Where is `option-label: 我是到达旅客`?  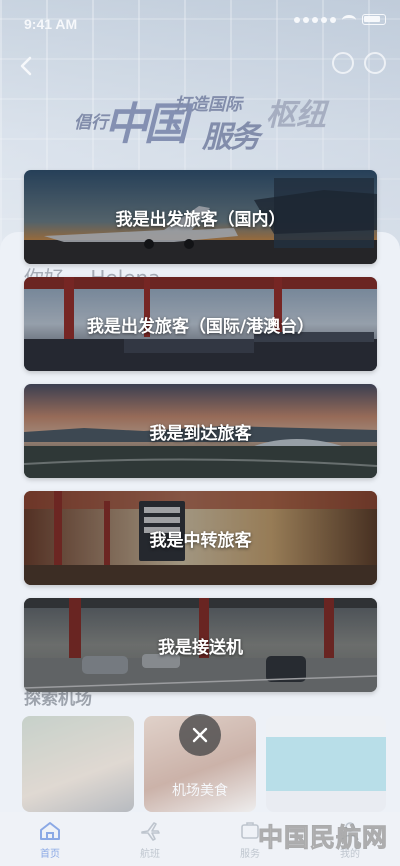
option-label: 我是到达旅客 is located at coordinates (200, 433).